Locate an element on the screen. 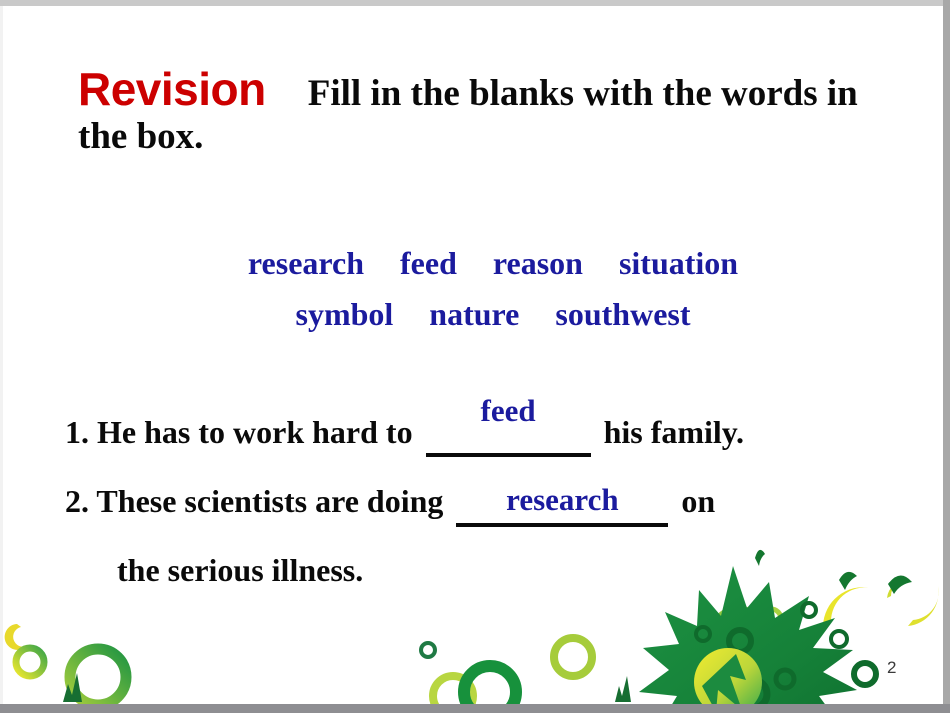  question-continuation-text: the serious illness. is located at coordinates (240, 570).